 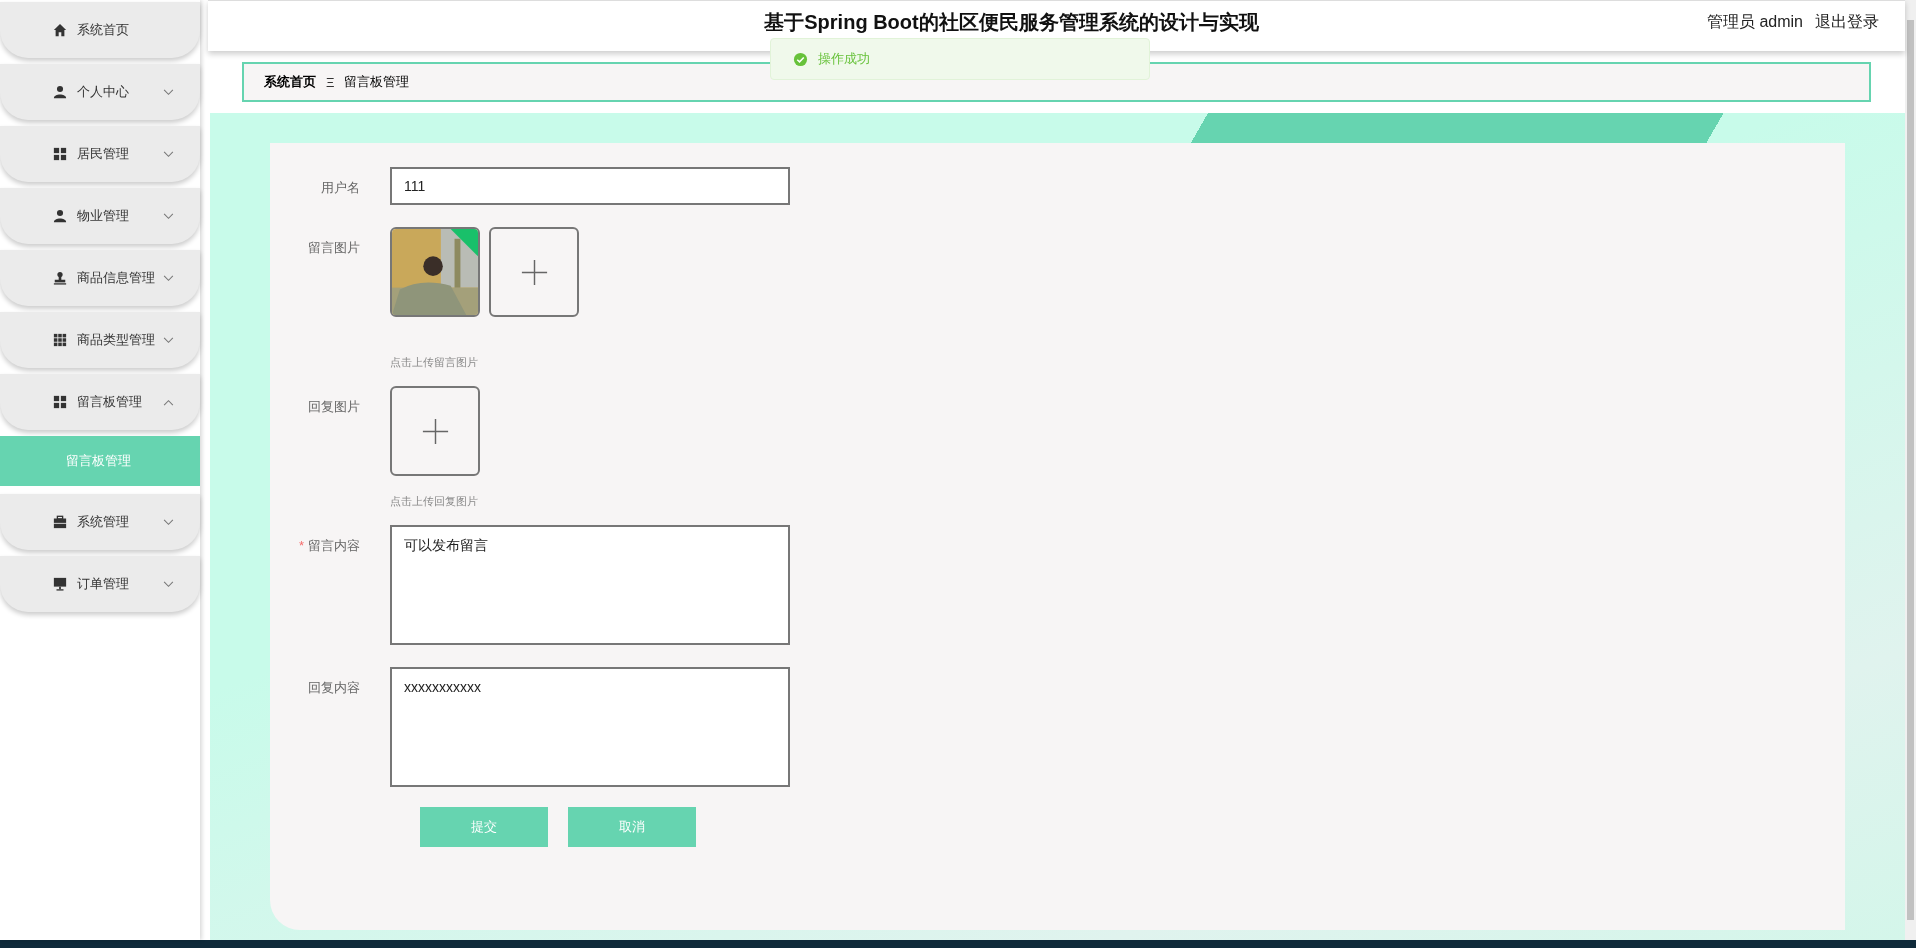 What do you see at coordinates (434, 362) in the screenshot?
I see `upload-hint: 点击上传留言图片` at bounding box center [434, 362].